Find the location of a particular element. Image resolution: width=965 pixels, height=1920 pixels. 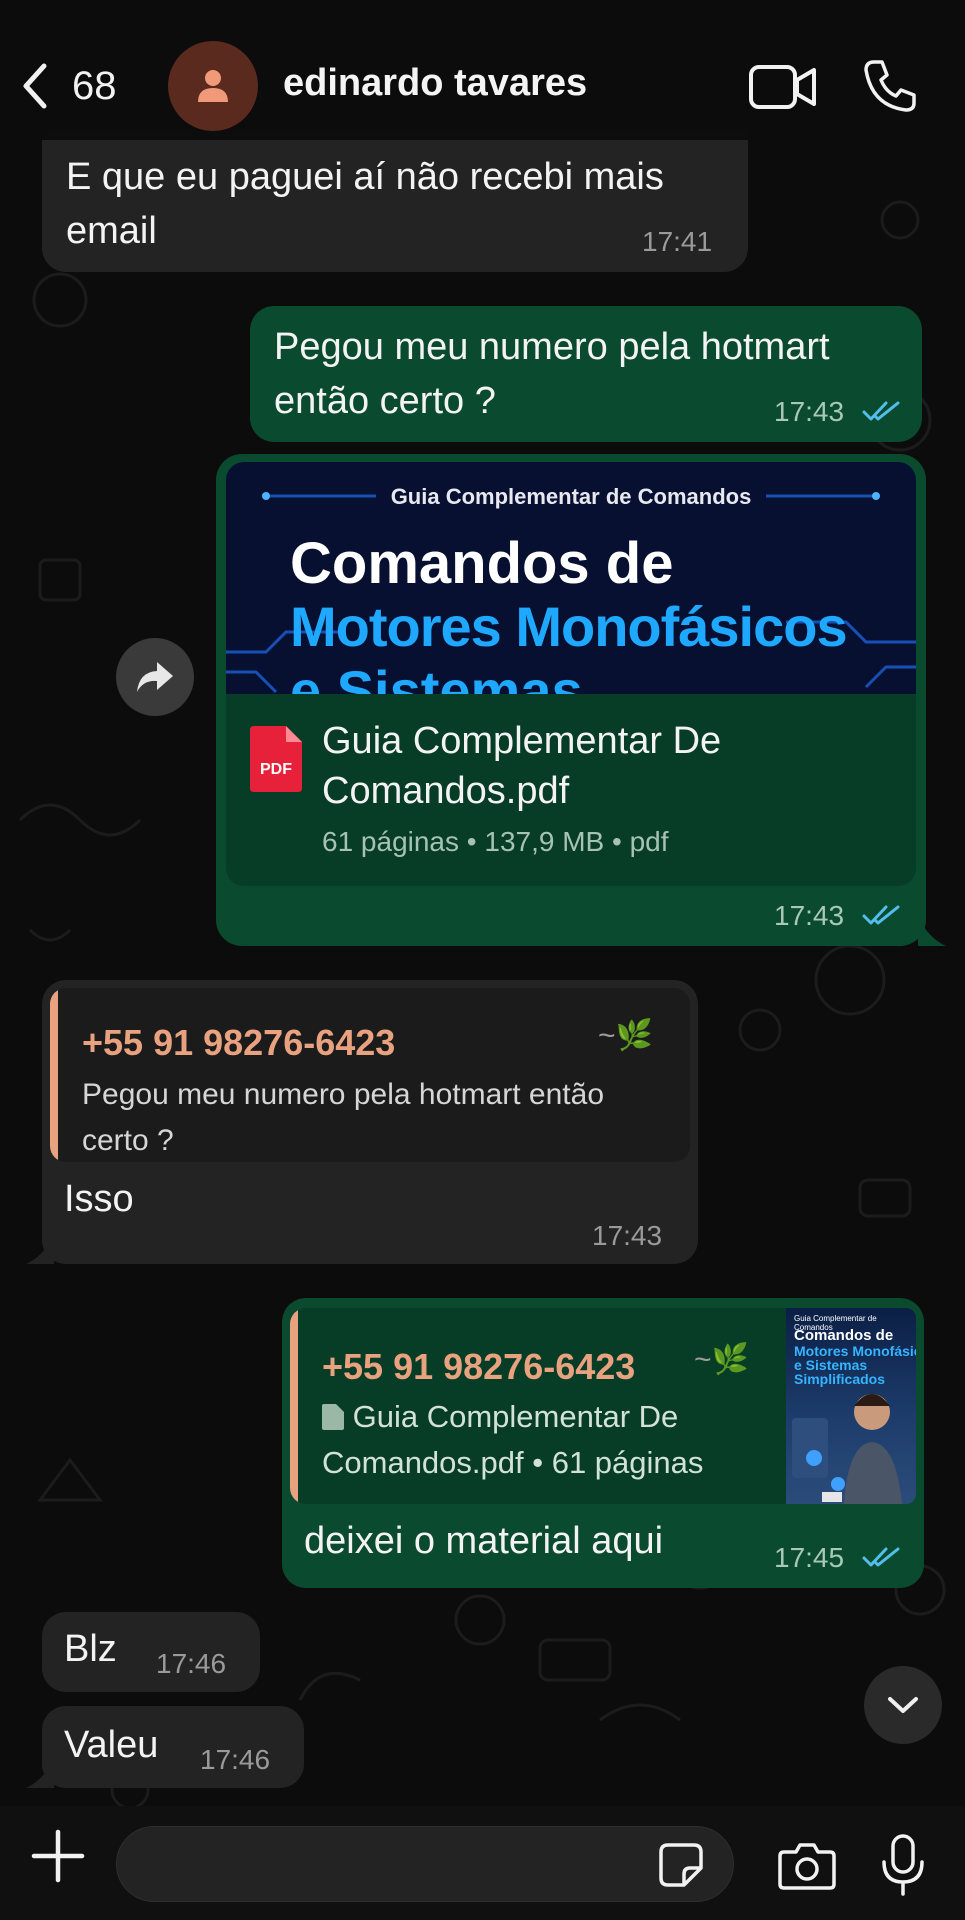

document-meta: 61 páginas • 137,9 MB • pdf is located at coordinates (495, 841).